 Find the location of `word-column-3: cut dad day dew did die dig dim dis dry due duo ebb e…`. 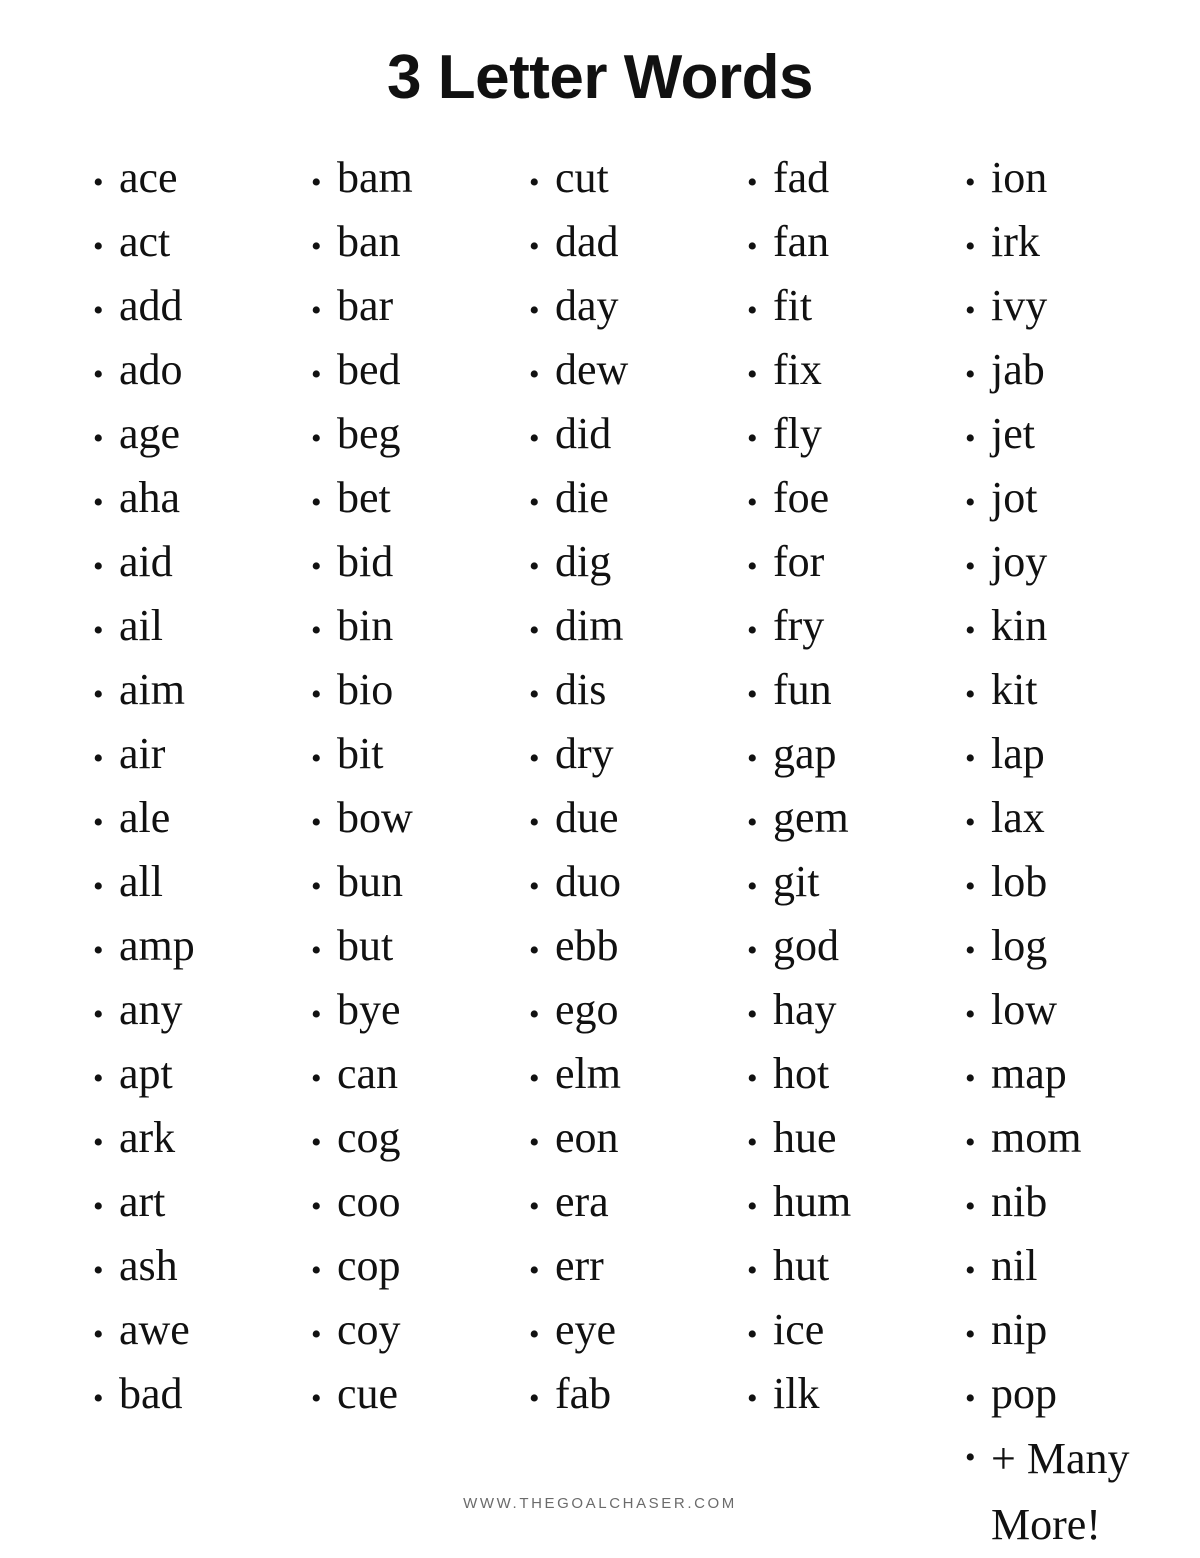

word-column-3: cut dad day dew did die dig dim dis dry due duo ebb e… is located at coordinates (629, 786).